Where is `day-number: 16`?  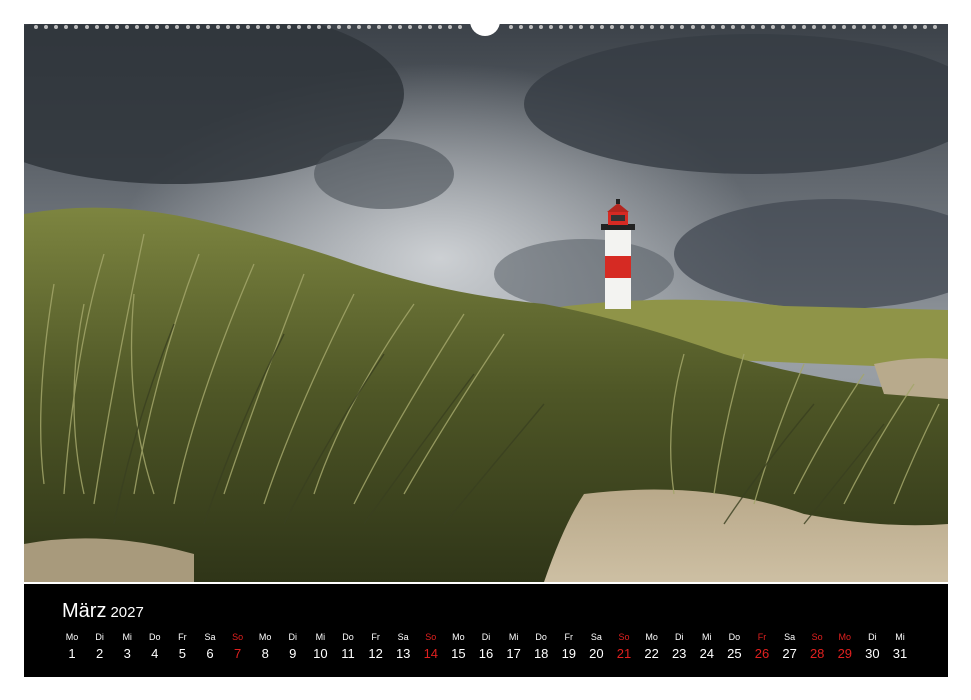
day-number: 16 is located at coordinates (486, 653).